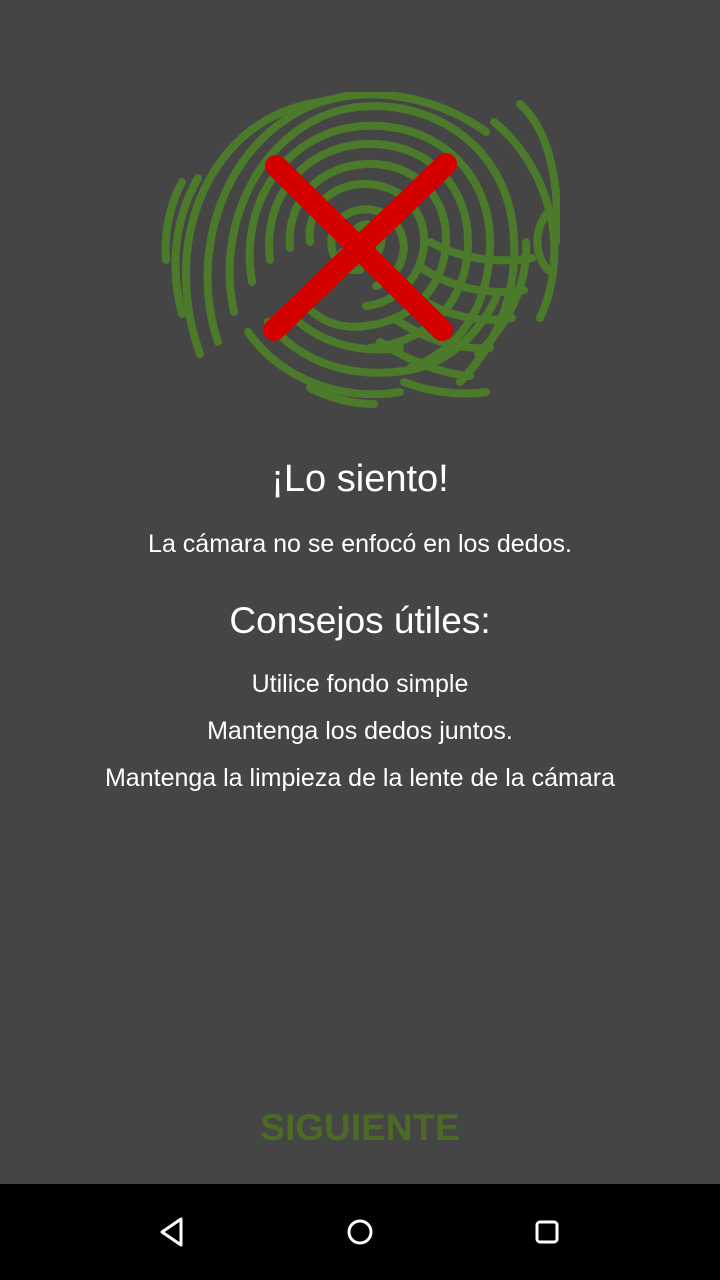 The height and width of the screenshot is (1280, 720). What do you see at coordinates (360, 731) in the screenshot?
I see `tip-item: Mantenga los dedos juntos.` at bounding box center [360, 731].